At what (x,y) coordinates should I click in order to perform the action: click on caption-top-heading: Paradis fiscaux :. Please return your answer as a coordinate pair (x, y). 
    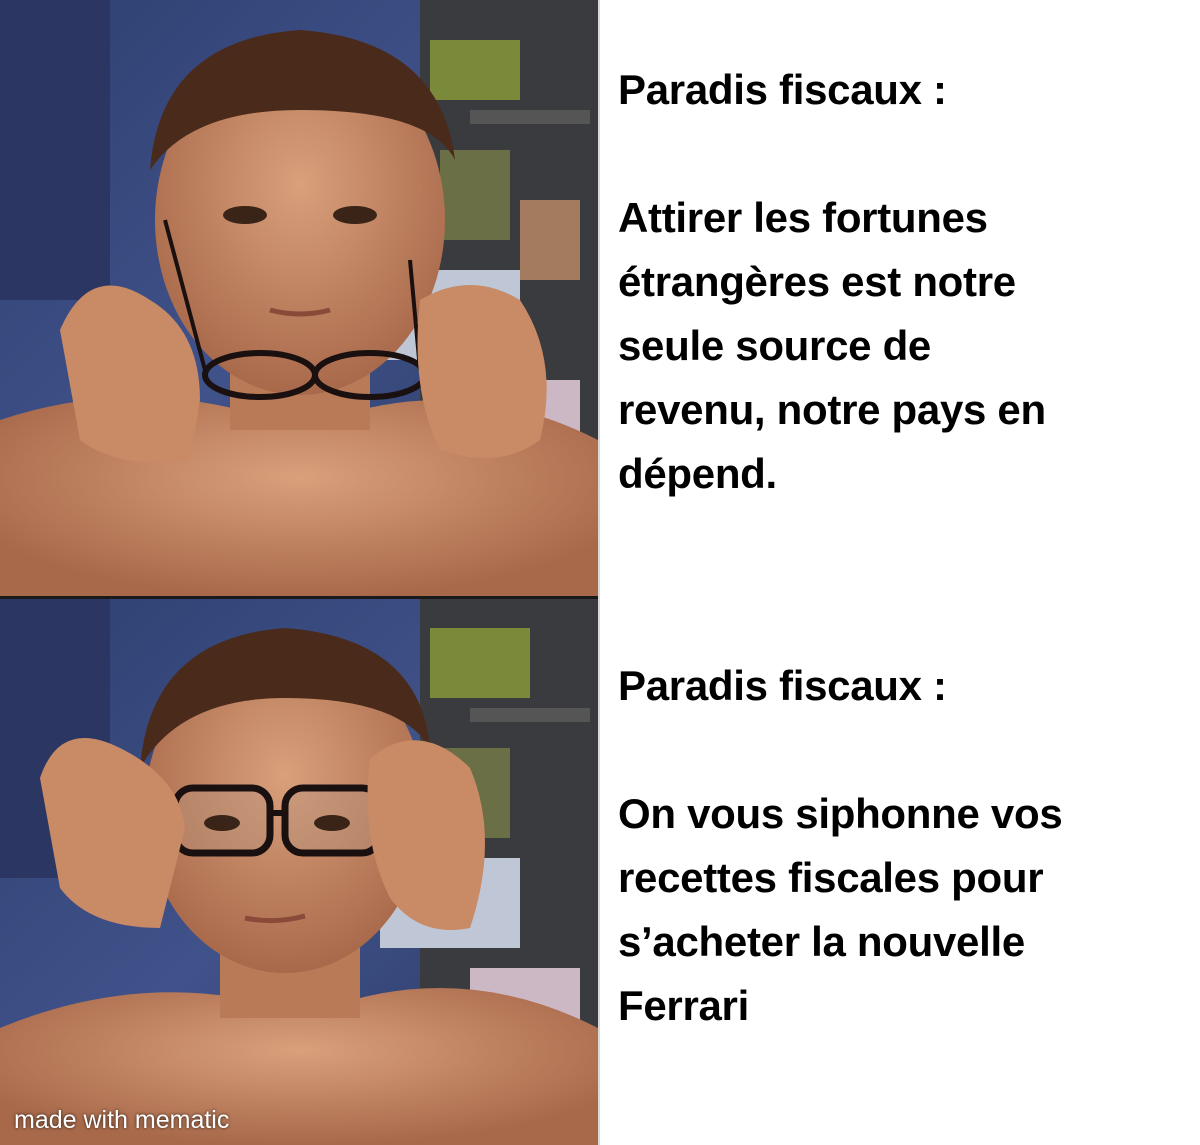
    Looking at the image, I should click on (782, 89).